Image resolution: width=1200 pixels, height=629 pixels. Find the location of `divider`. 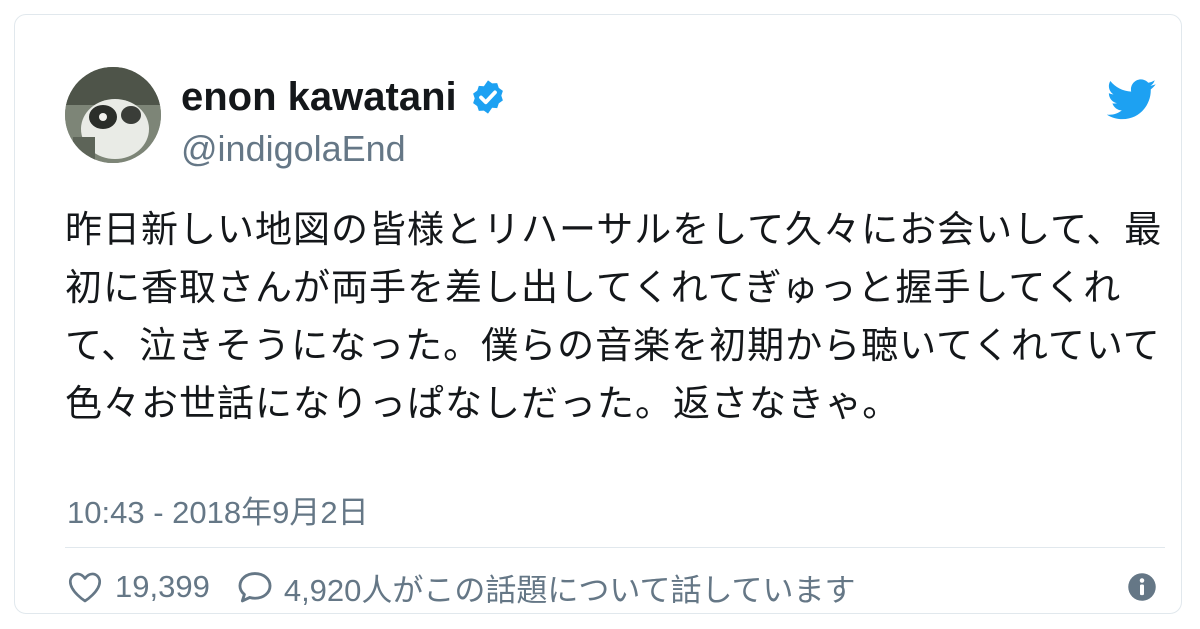

divider is located at coordinates (615, 547).